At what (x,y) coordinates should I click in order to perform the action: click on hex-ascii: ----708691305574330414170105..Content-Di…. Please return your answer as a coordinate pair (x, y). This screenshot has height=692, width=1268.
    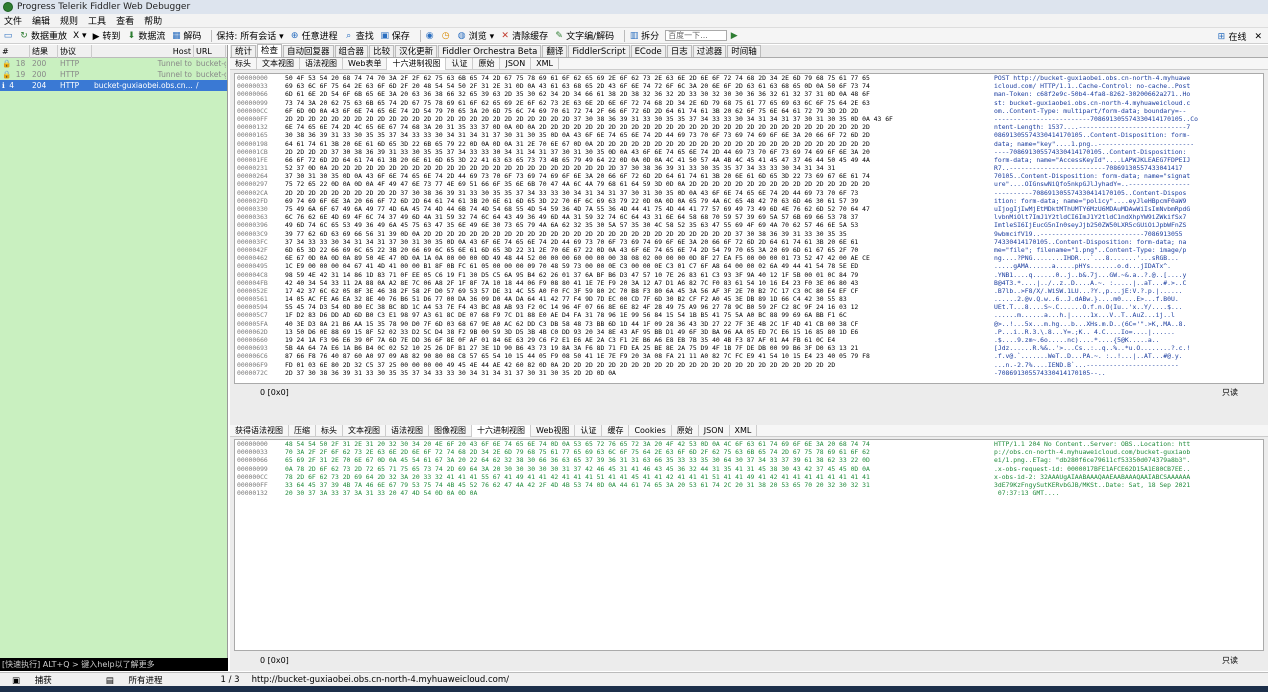
    Looking at the image, I should click on (1092, 151).